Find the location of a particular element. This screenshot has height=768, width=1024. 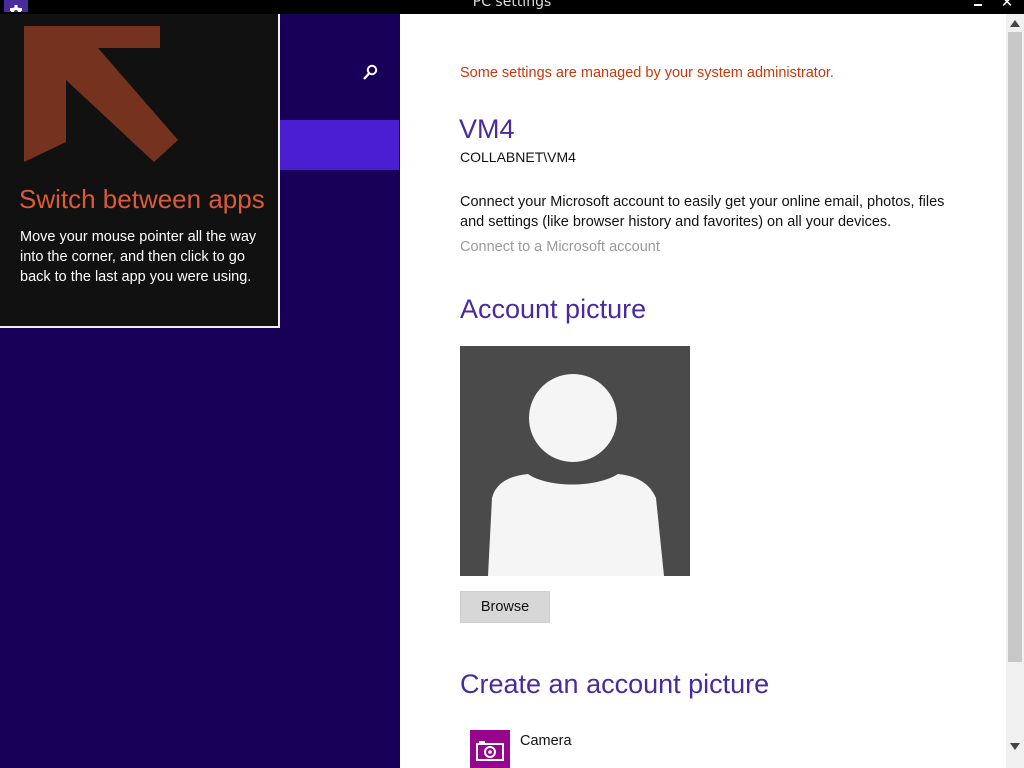

search-icon is located at coordinates (370, 73).